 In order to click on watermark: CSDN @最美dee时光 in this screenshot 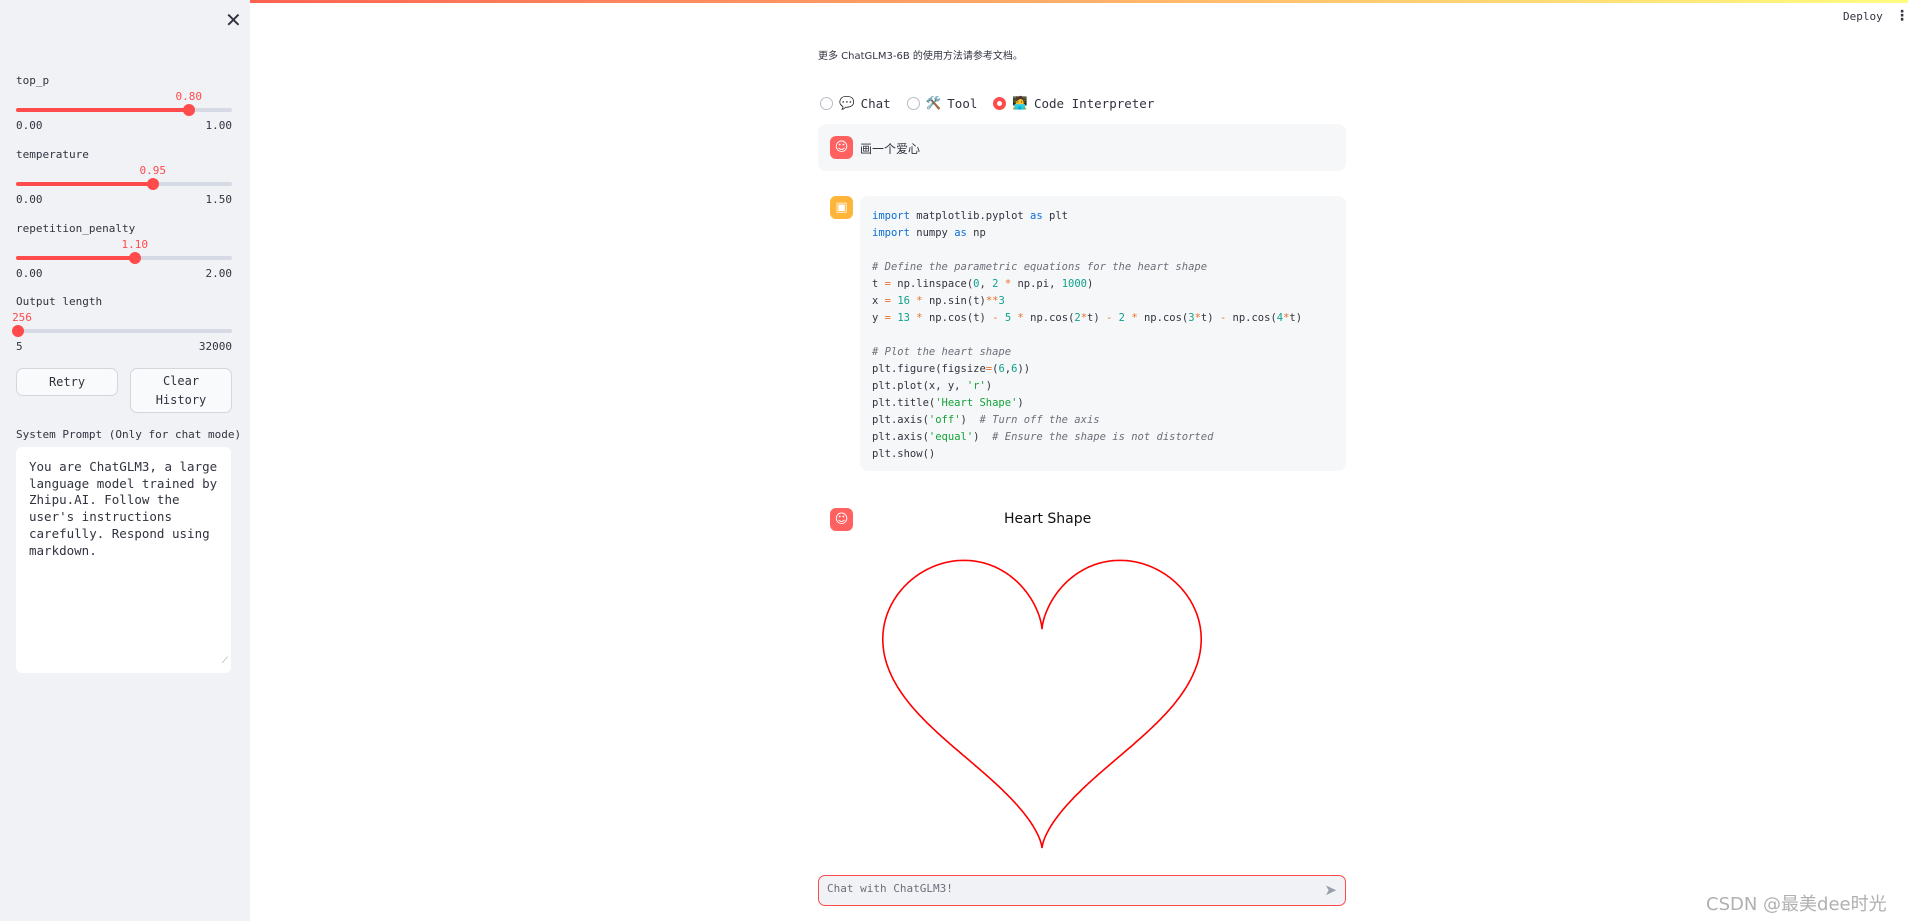, I will do `click(1796, 904)`.